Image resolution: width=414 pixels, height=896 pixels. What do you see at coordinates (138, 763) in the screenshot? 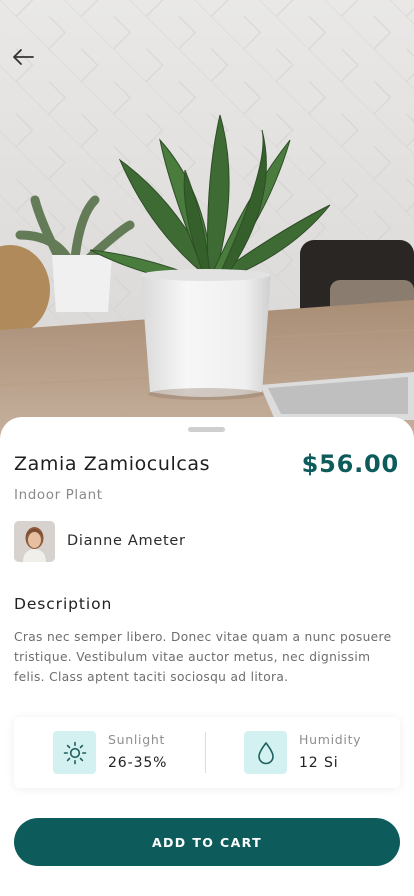
I see `sunlight-value: 26-35%` at bounding box center [138, 763].